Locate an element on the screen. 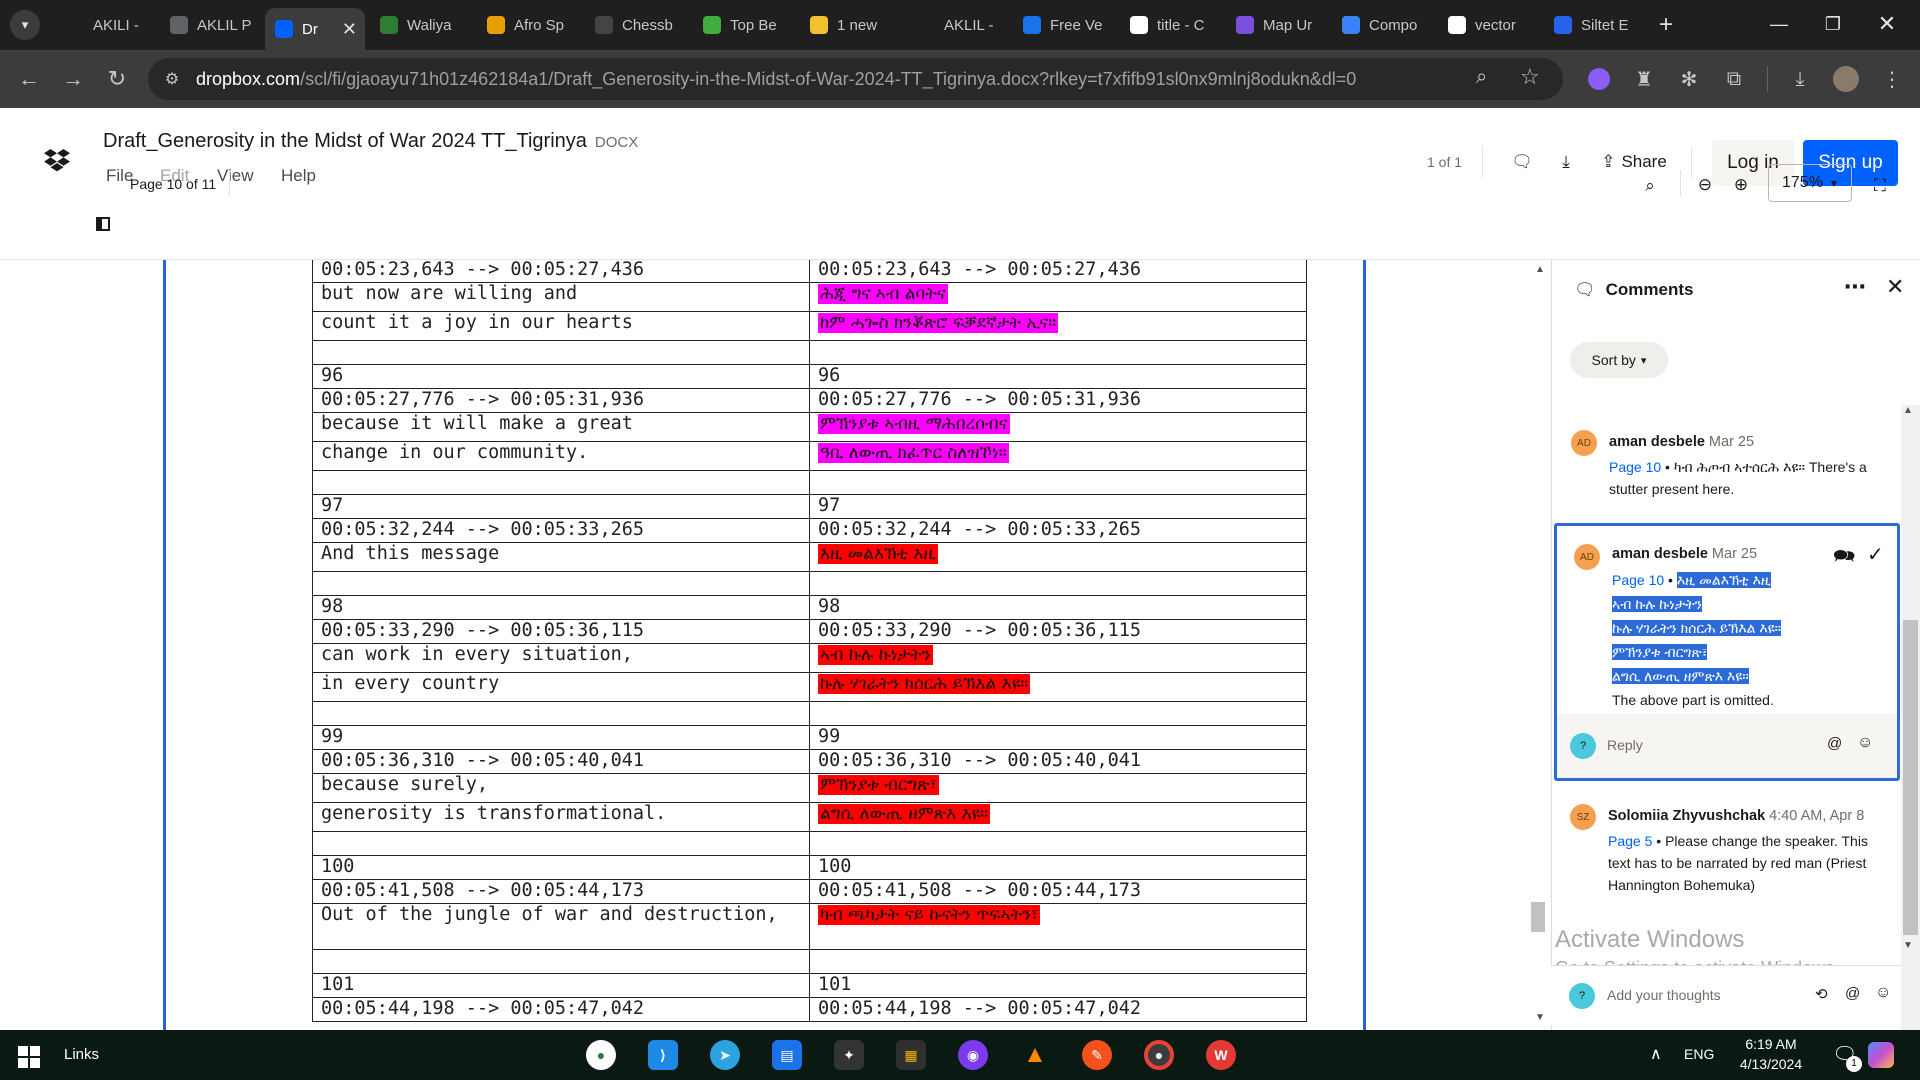  dropbox-logo-icon is located at coordinates (57, 160).